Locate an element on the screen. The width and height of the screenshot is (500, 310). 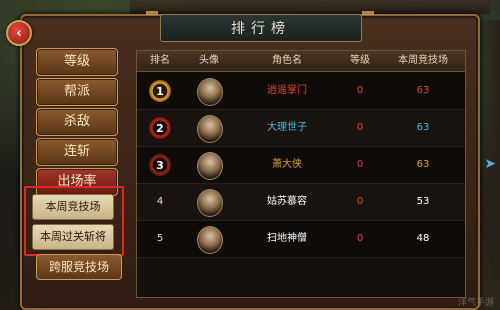
table-row: 2 大理世子 0 63 is located at coordinates (301, 128).